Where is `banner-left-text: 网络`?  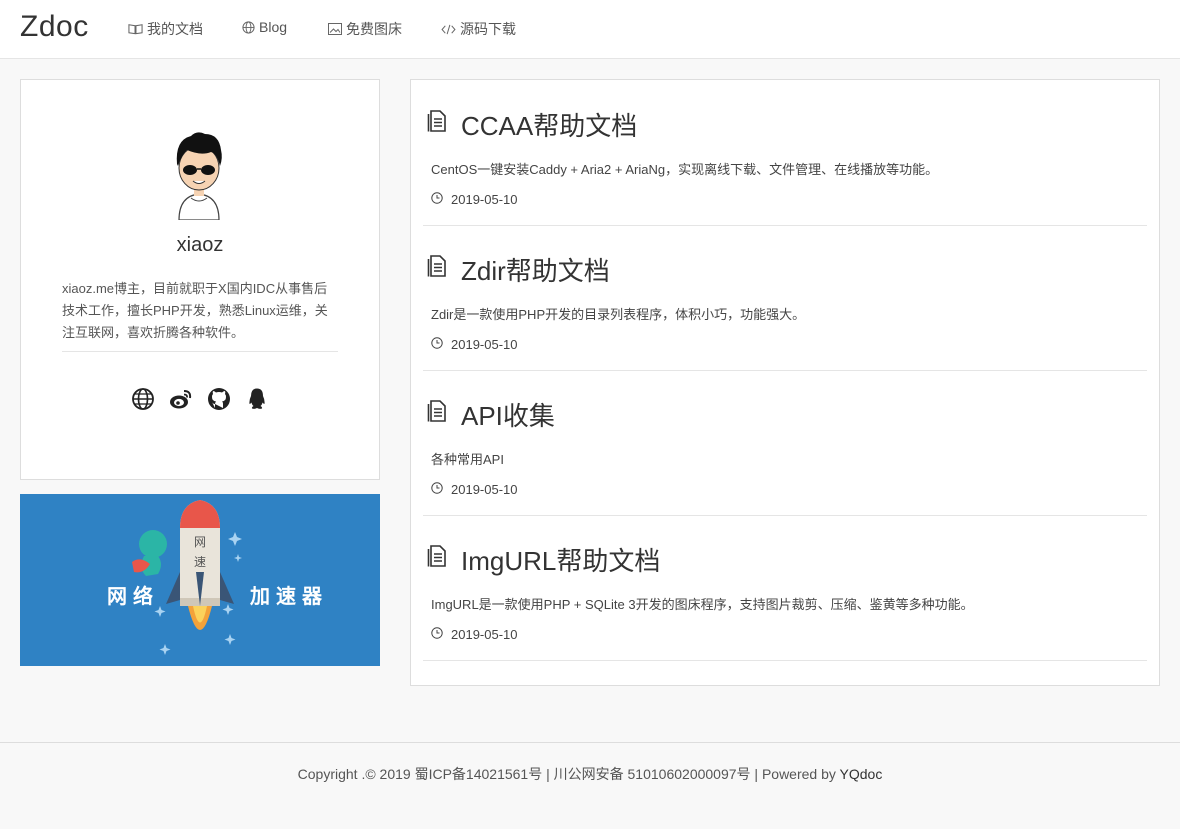
banner-left-text: 网络 is located at coordinates (133, 597).